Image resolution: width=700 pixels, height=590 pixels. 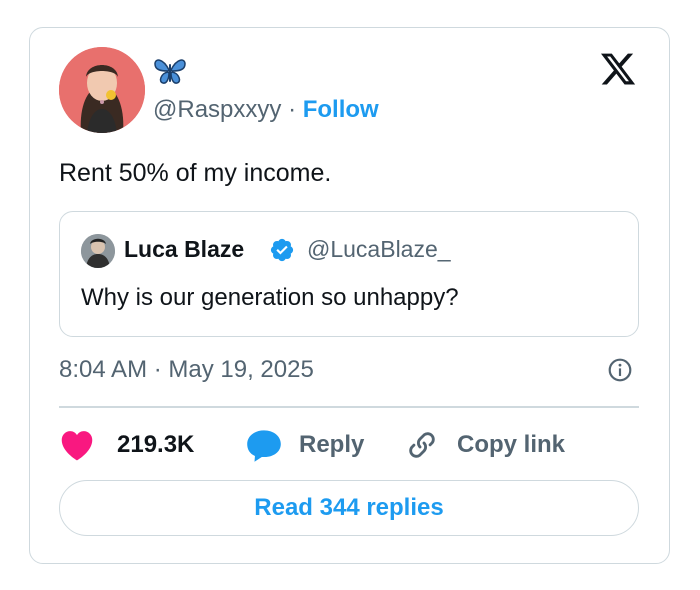 What do you see at coordinates (77, 446) in the screenshot?
I see `heart-icon` at bounding box center [77, 446].